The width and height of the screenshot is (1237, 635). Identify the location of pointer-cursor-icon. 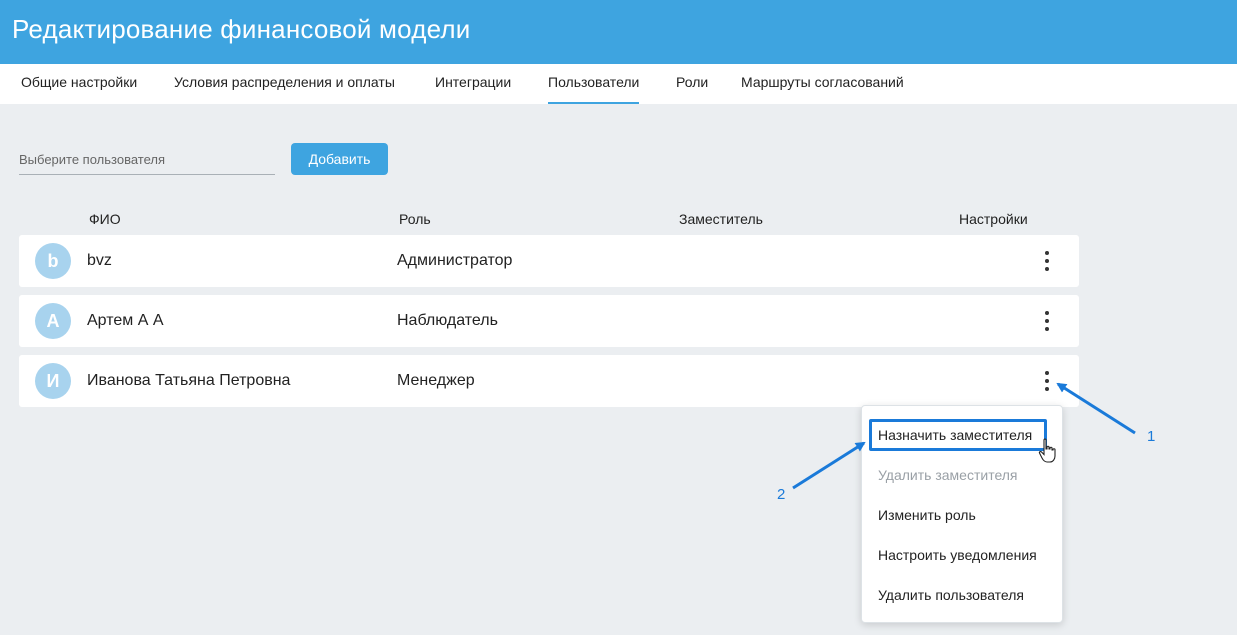
(1047, 450).